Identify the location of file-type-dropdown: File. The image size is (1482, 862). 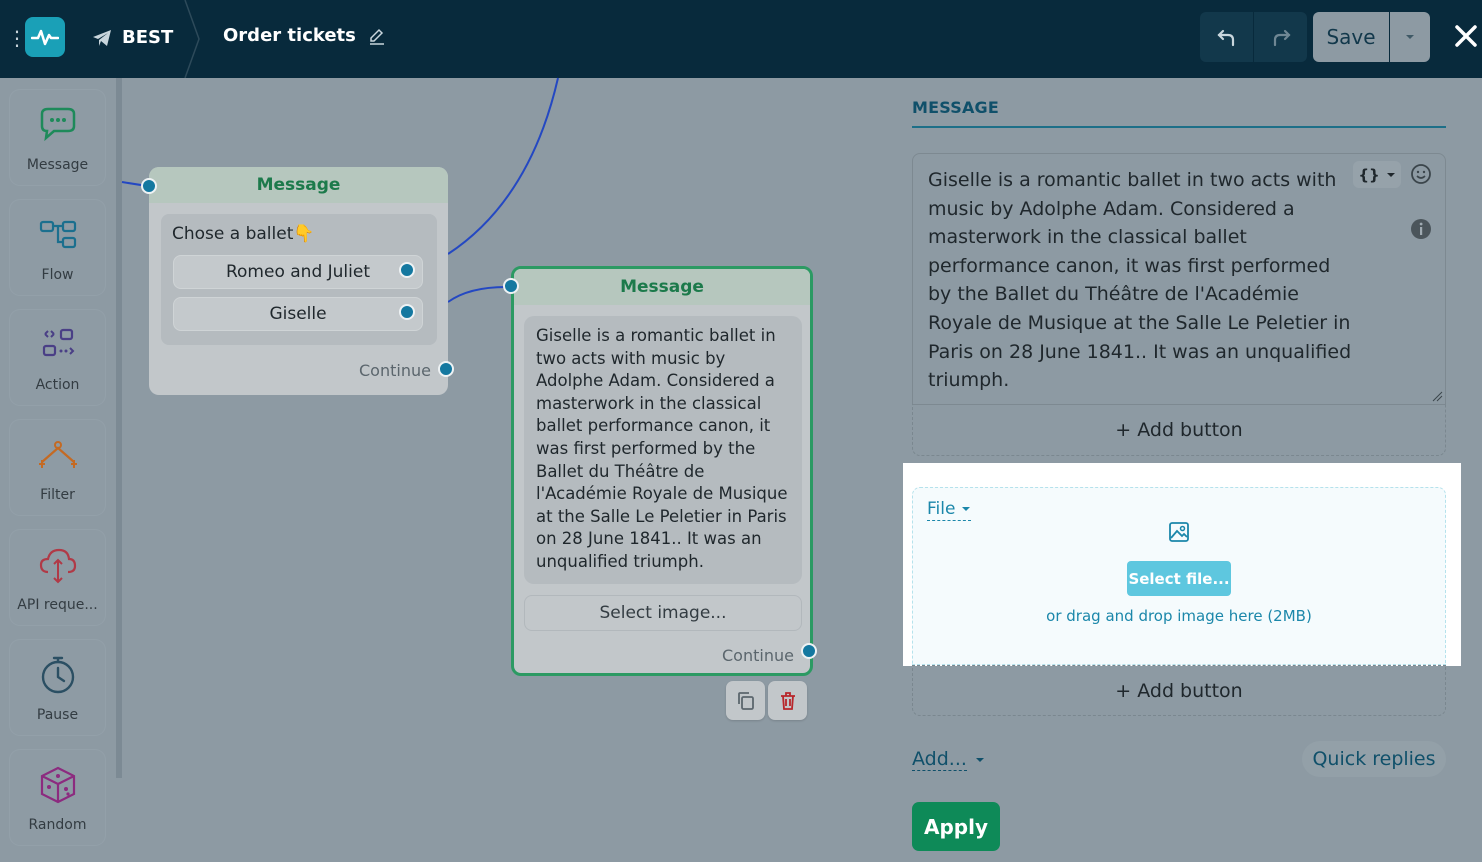
(949, 510).